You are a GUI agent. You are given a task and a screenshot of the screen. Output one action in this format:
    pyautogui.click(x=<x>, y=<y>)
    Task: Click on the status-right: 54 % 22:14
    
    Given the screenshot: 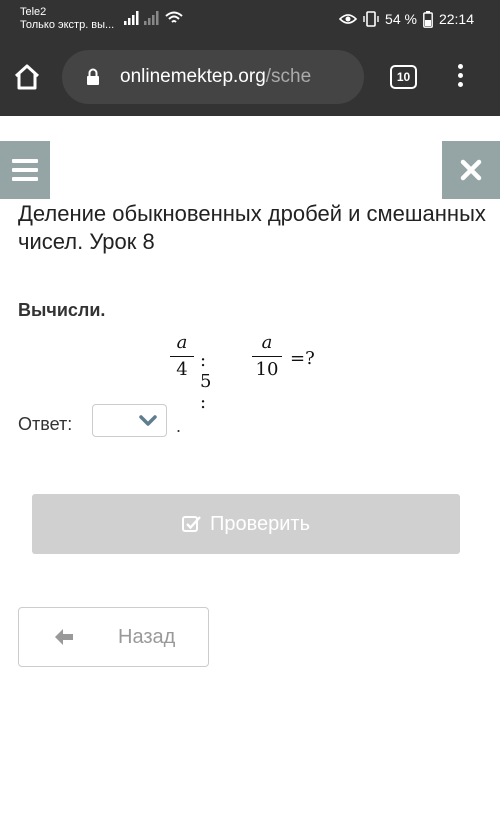 What is the action you would take?
    pyautogui.click(x=406, y=19)
    